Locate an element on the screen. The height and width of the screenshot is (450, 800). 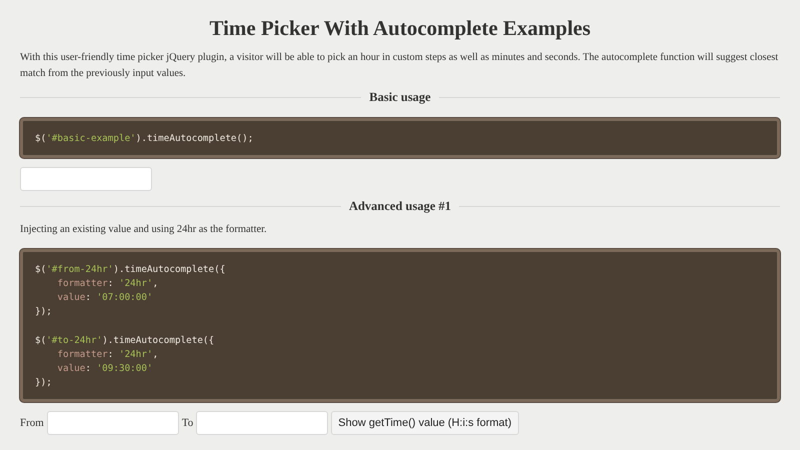
code-line: $('#to-24hr').timeAutocomplete({ is located at coordinates (124, 341).